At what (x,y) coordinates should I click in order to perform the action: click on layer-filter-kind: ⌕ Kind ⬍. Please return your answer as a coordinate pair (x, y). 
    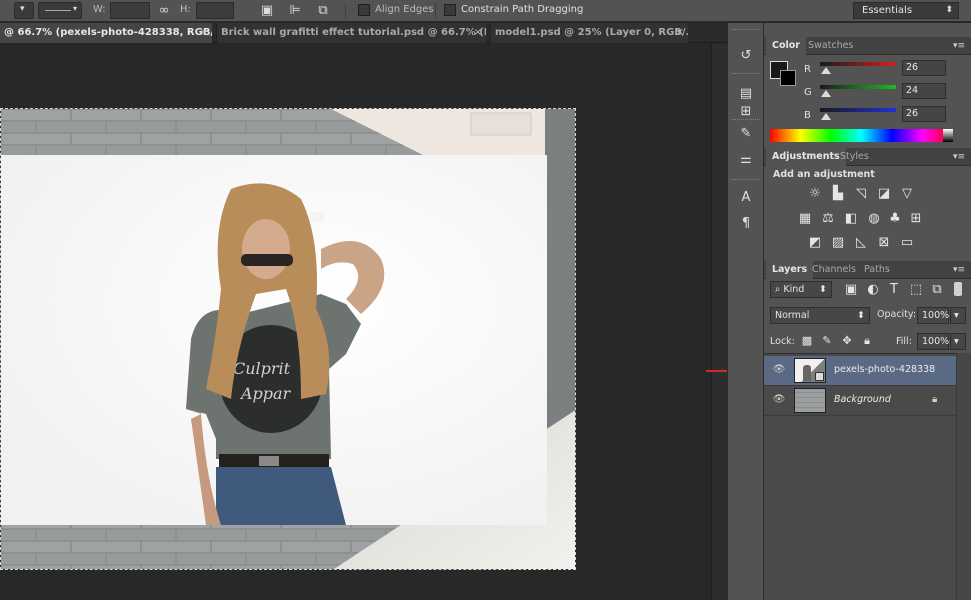
    Looking at the image, I should click on (801, 289).